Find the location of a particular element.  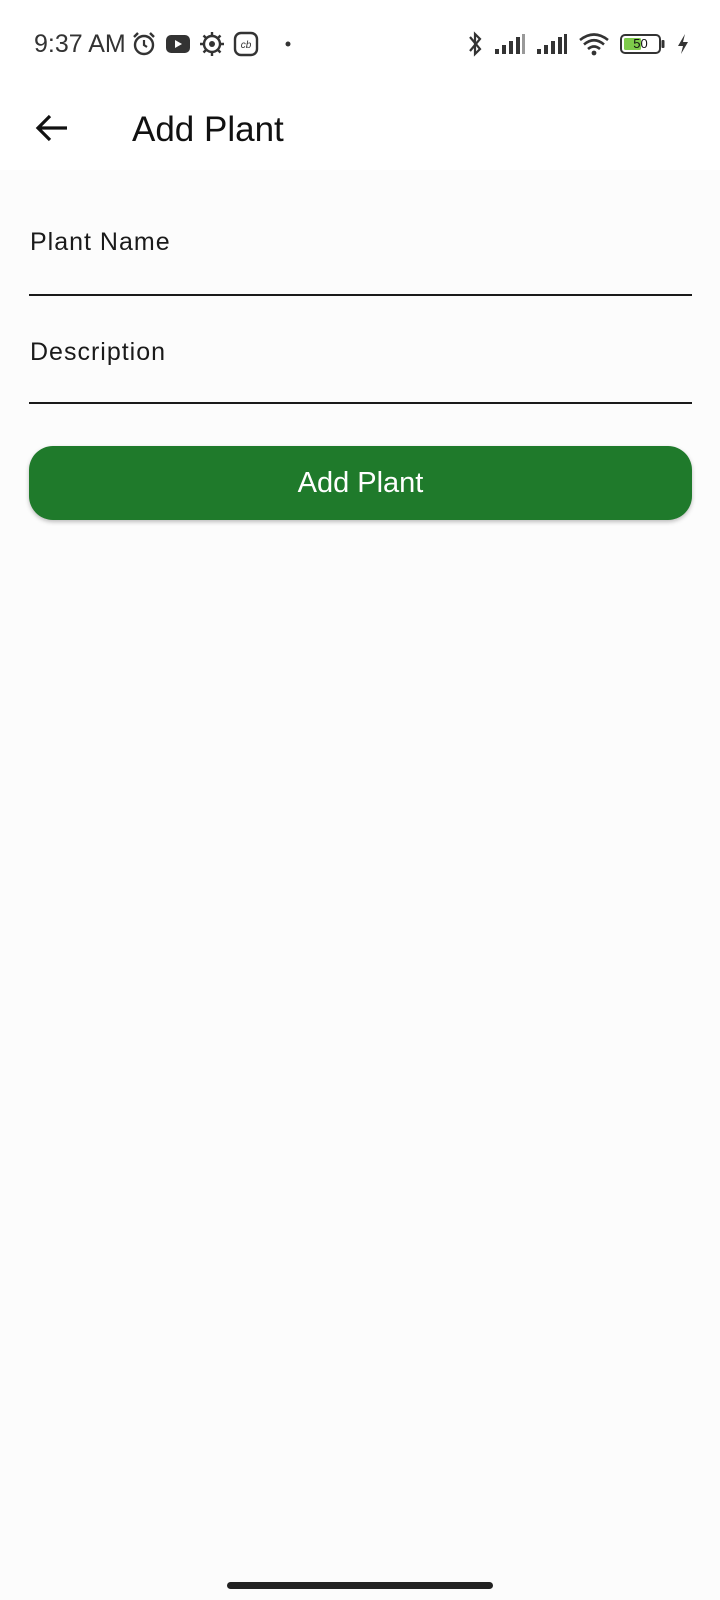

bluetooth-icon is located at coordinates (475, 44).